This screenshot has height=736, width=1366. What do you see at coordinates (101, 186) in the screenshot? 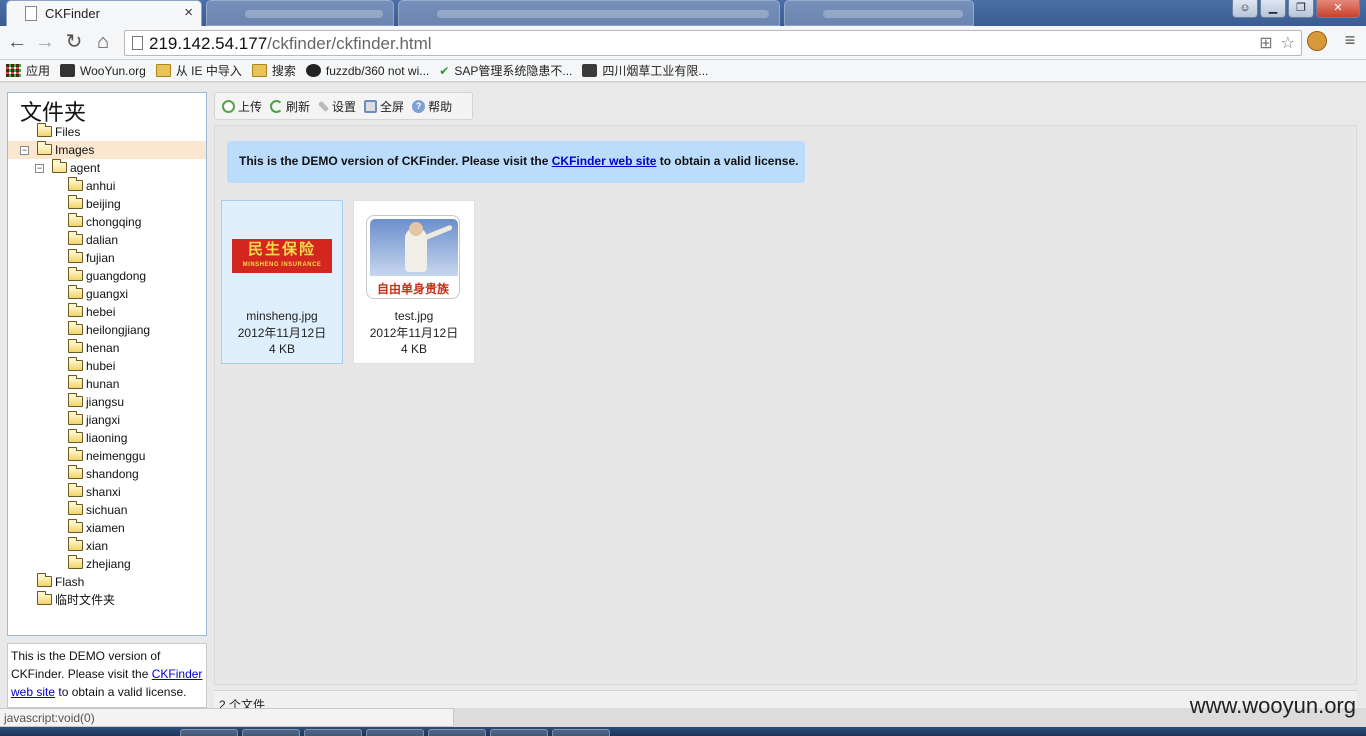
I see `folder-label: anhui` at bounding box center [101, 186].